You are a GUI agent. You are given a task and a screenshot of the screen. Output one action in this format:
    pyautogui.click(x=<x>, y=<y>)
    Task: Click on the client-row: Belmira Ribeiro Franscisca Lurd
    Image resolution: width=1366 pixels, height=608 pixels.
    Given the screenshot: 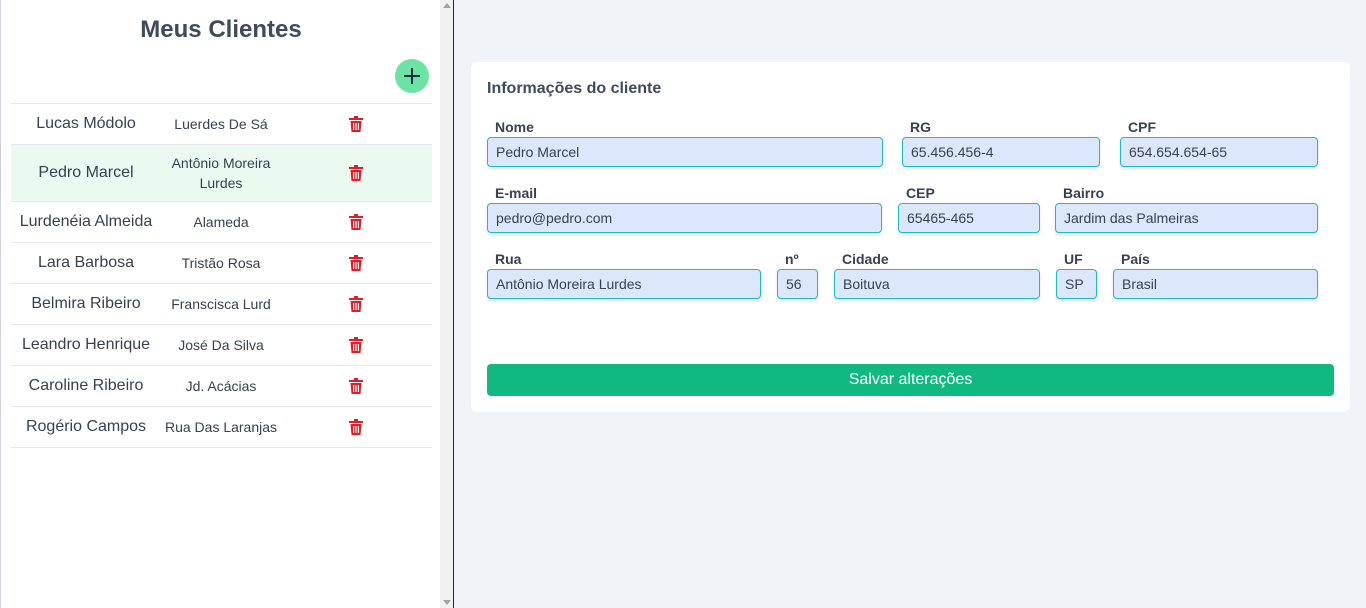 What is the action you would take?
    pyautogui.click(x=221, y=304)
    